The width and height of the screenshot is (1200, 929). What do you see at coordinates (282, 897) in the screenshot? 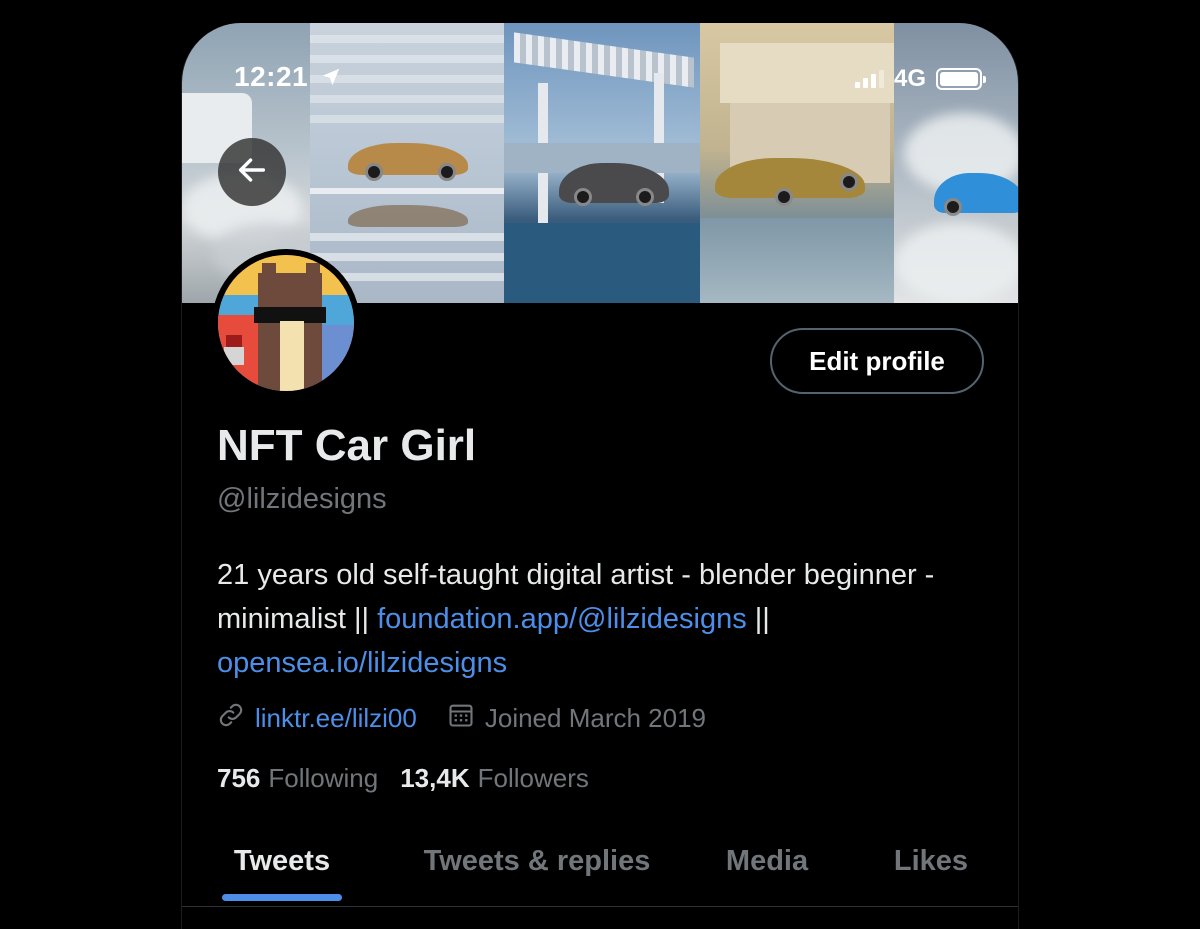
I see `active-tab-indicator` at bounding box center [282, 897].